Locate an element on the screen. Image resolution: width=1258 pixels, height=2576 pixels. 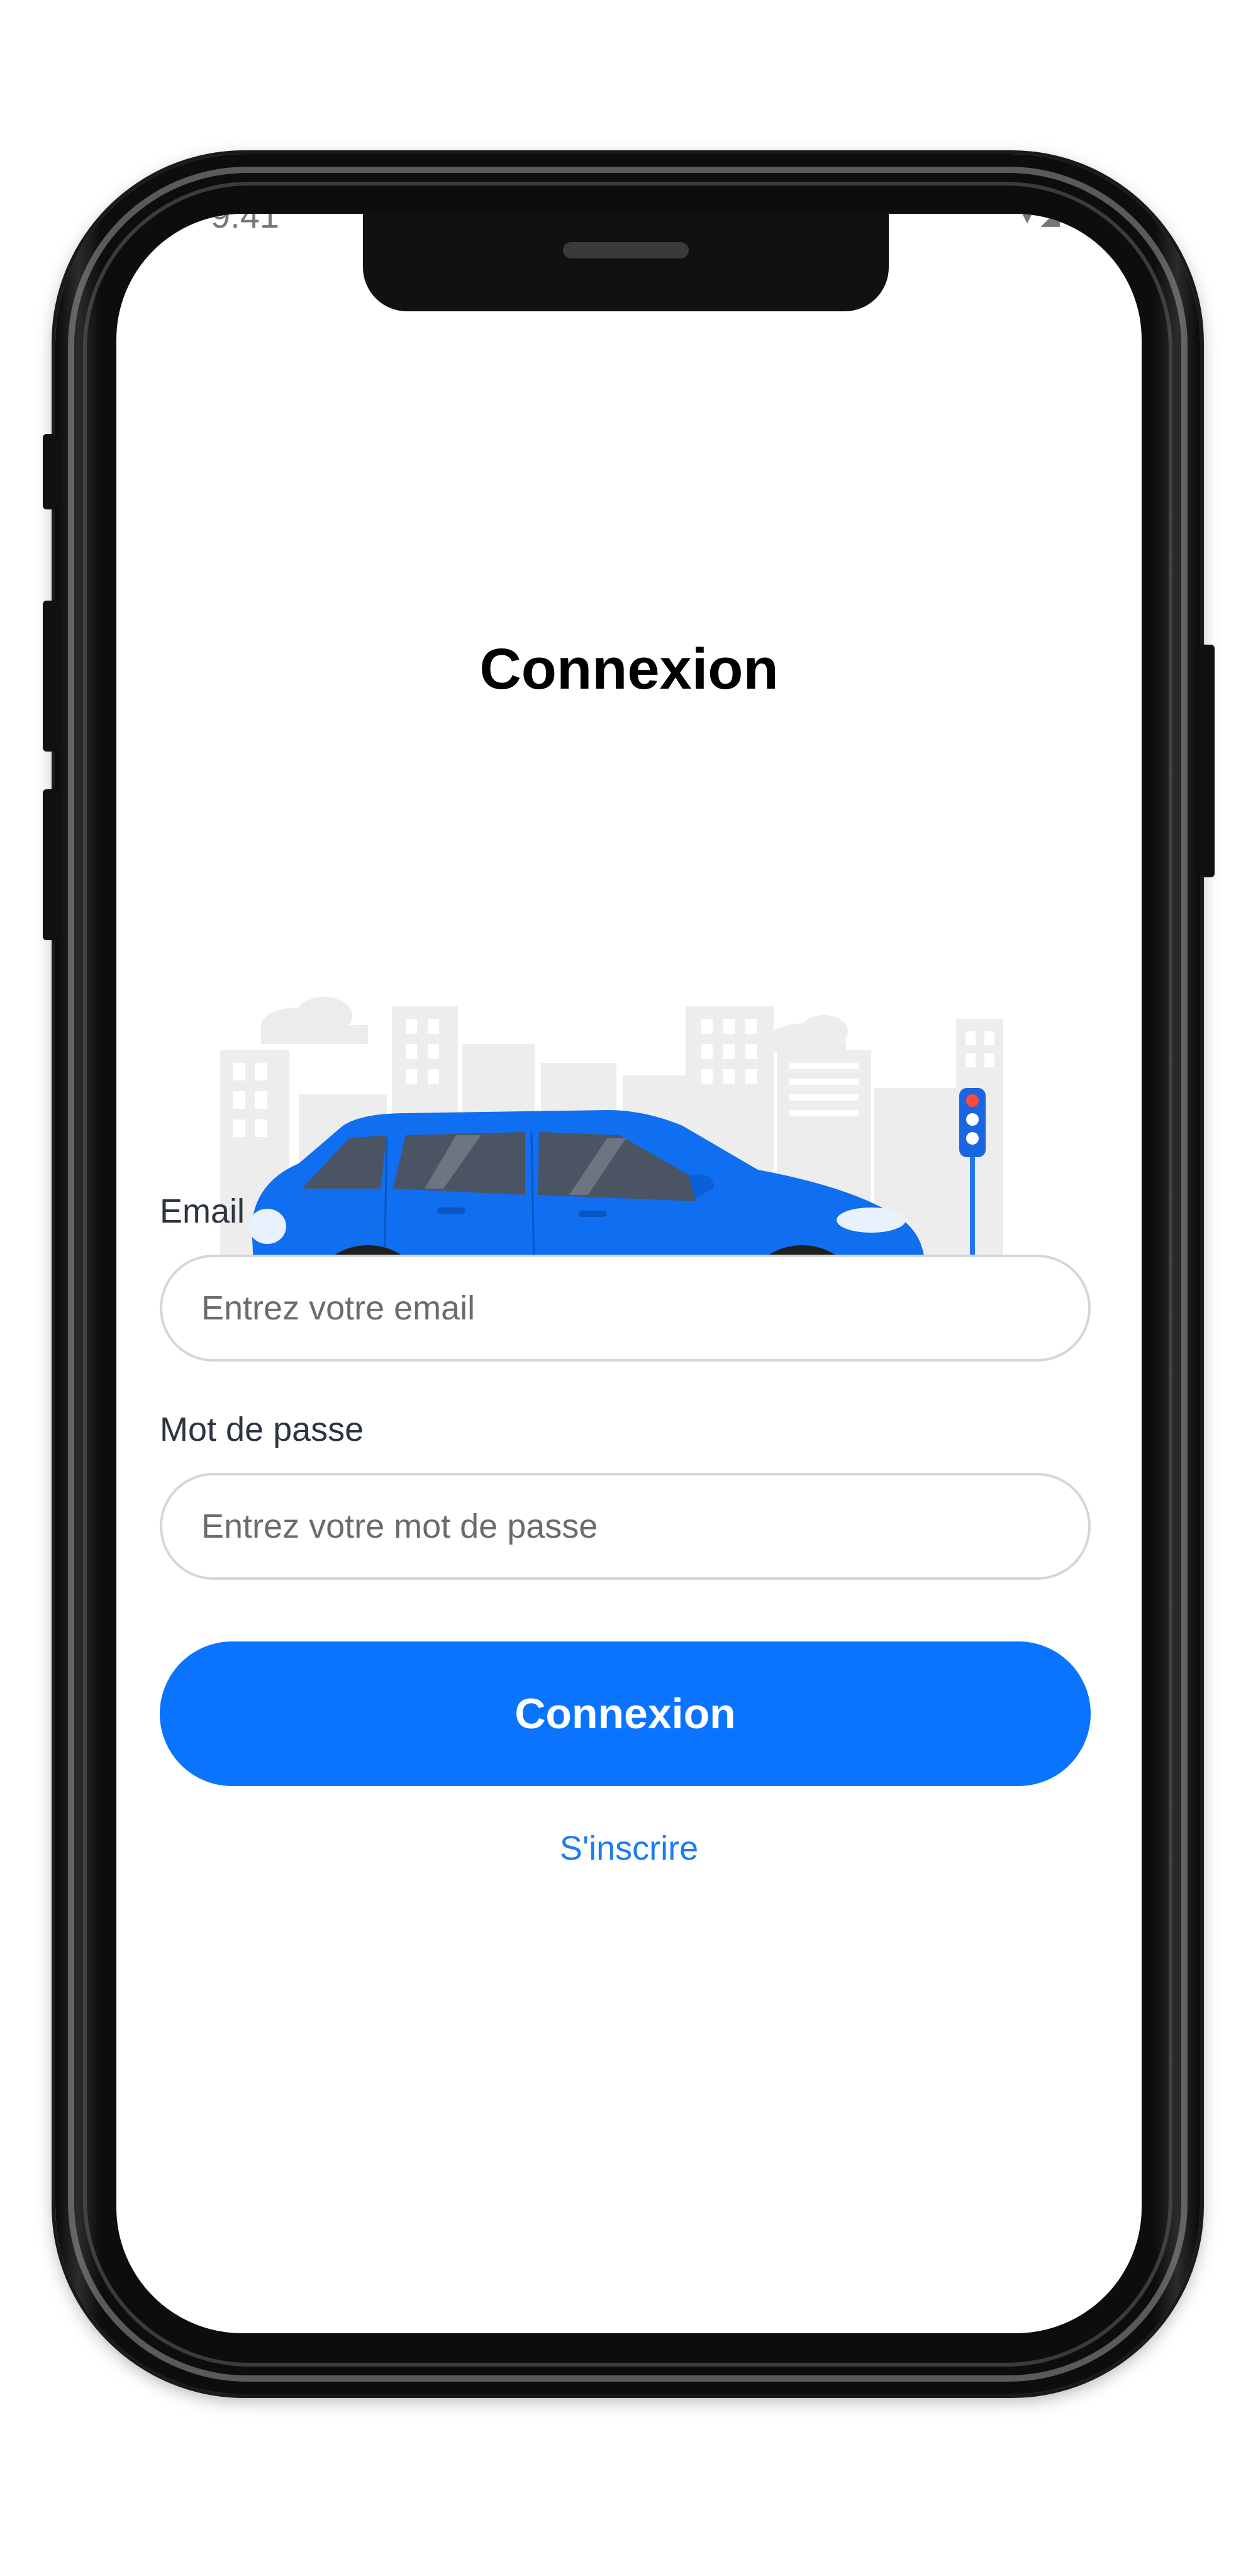
volume-up-button is located at coordinates (51, 676).